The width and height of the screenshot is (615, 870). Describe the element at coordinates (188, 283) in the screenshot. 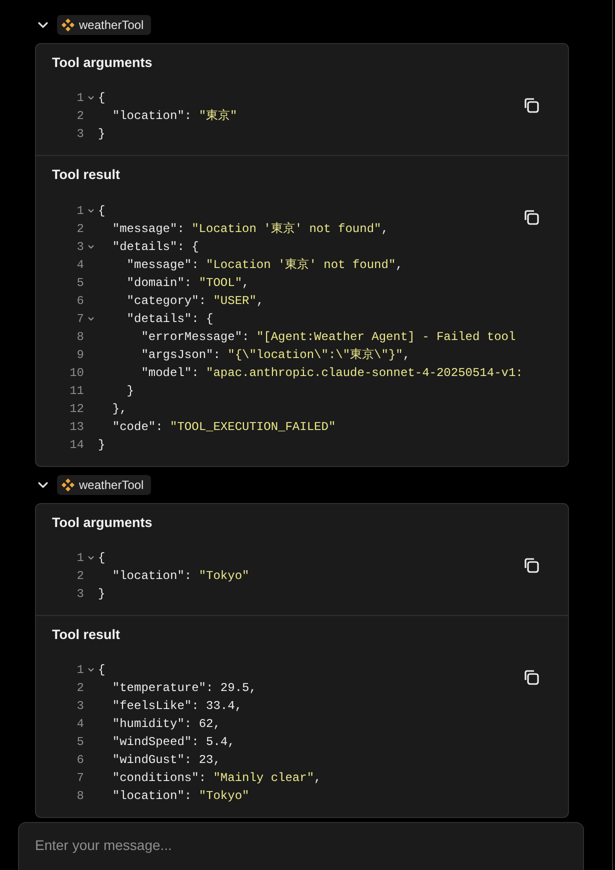

I see `code-line: "domain": "TOOL",` at that location.